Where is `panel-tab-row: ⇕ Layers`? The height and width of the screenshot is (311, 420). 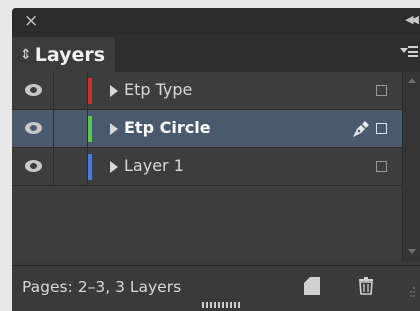 panel-tab-row: ⇕ Layers is located at coordinates (216, 53).